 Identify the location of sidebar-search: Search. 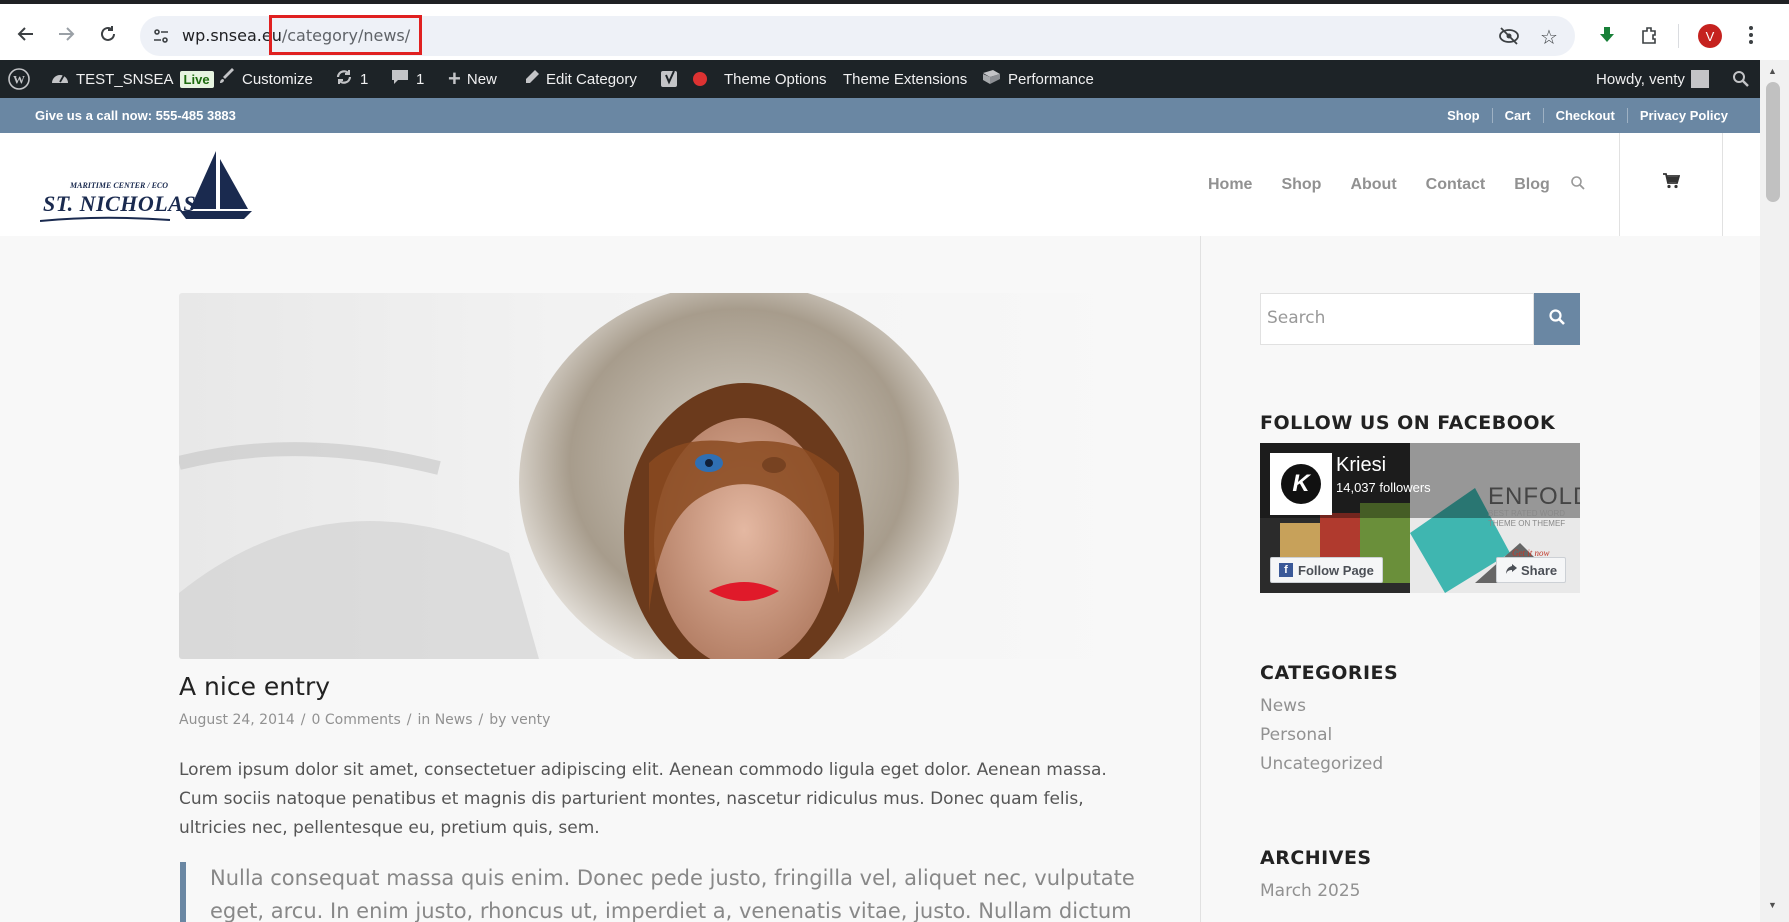
(1420, 319).